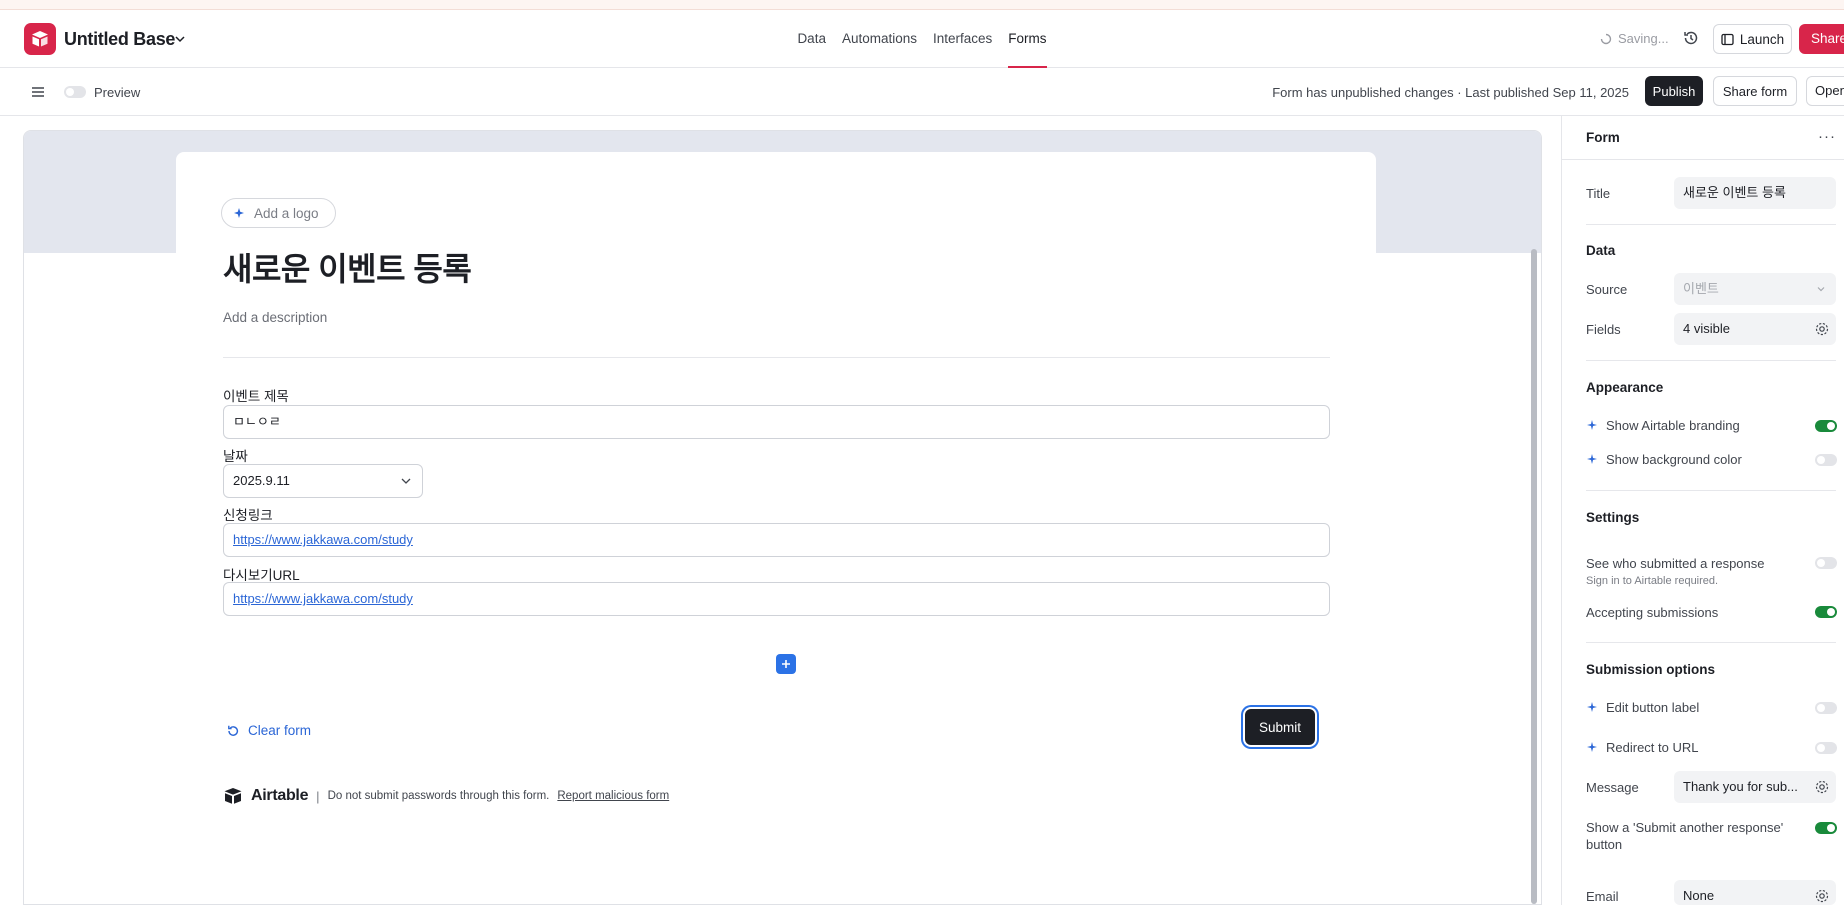 Image resolution: width=1844 pixels, height=905 pixels. I want to click on settings-section-heading: Settings, so click(1613, 517).